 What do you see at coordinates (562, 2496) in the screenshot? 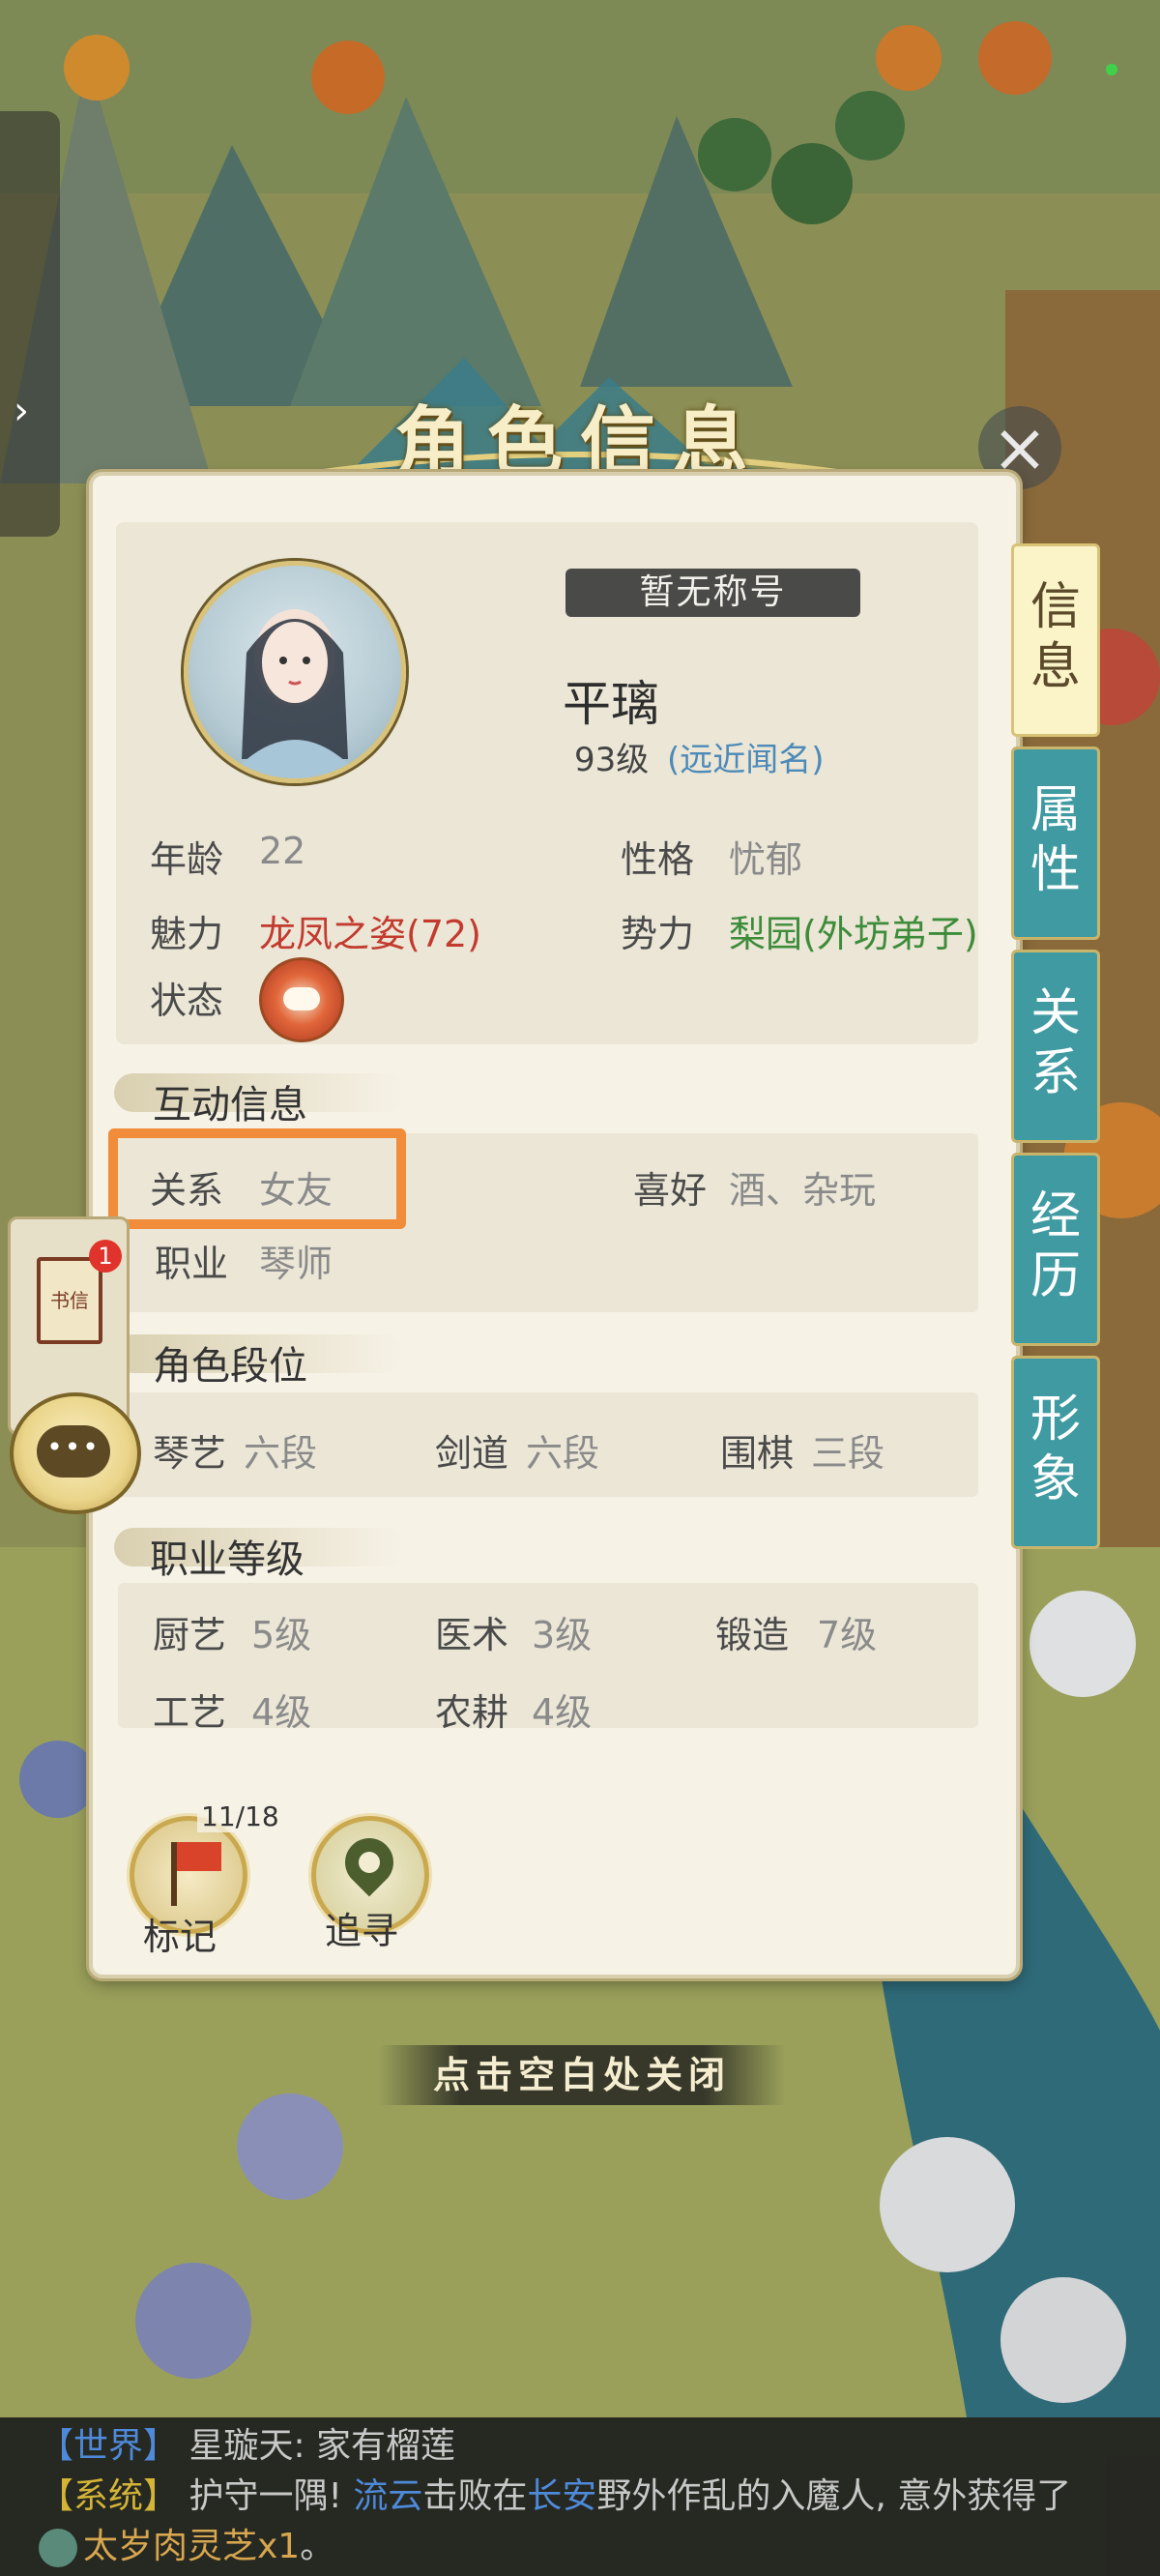
I see `place-link: 长安` at bounding box center [562, 2496].